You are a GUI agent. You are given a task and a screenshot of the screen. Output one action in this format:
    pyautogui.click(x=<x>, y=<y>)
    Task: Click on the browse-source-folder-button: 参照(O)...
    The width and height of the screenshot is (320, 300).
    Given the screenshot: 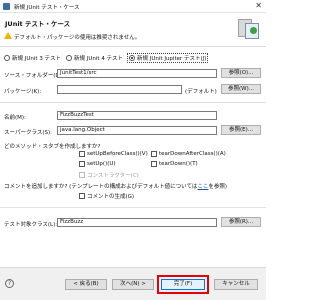 What is the action you would take?
    pyautogui.click(x=241, y=73)
    